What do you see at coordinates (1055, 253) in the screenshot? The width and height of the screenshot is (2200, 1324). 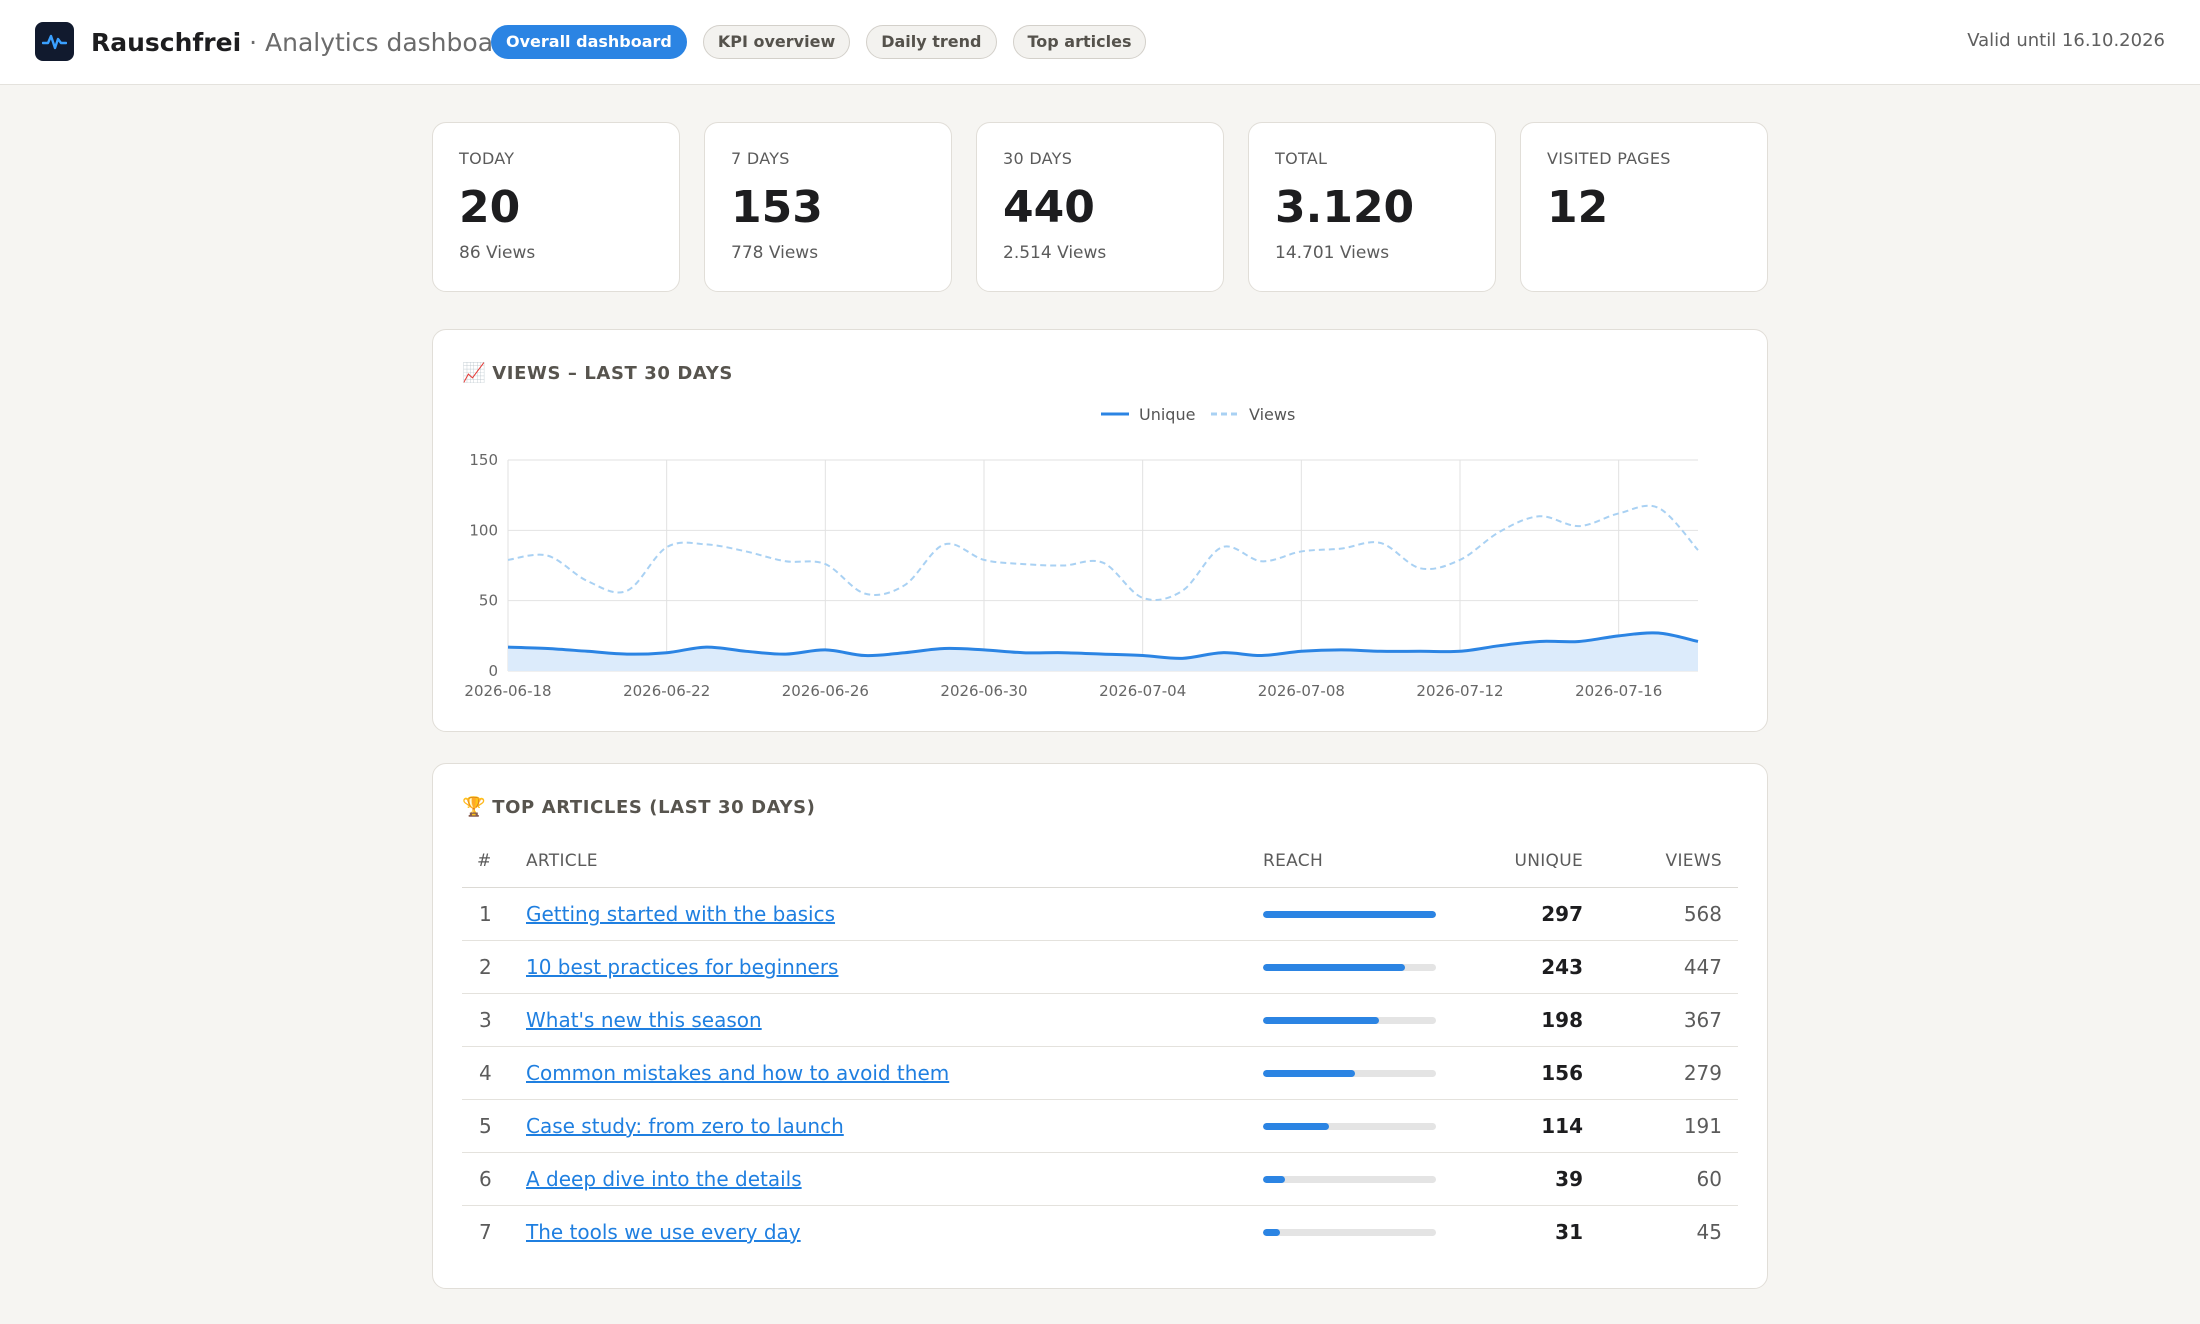 I see `kpi-sub: 2.514 Views` at bounding box center [1055, 253].